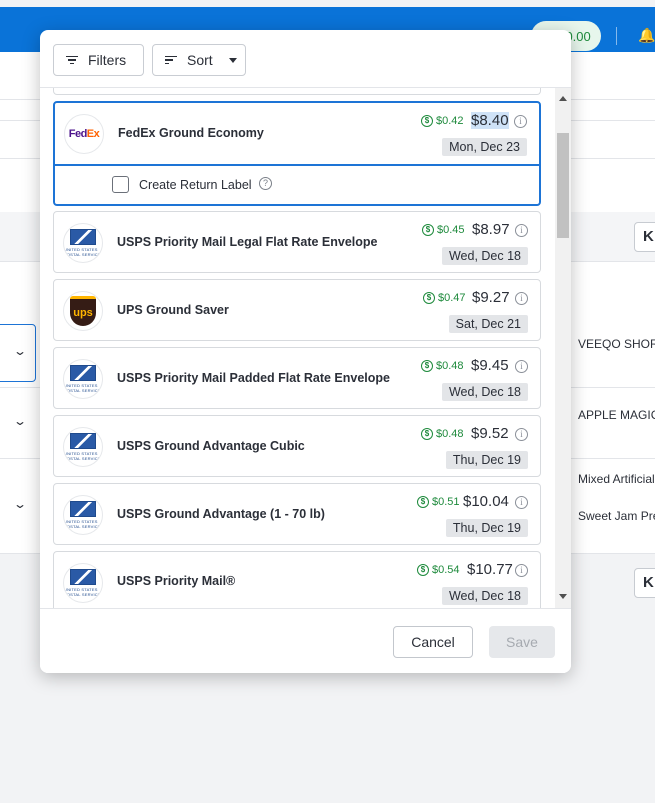  What do you see at coordinates (616, 479) in the screenshot?
I see `product-name: Mixed Artificial Flowers [DEMO]` at bounding box center [616, 479].